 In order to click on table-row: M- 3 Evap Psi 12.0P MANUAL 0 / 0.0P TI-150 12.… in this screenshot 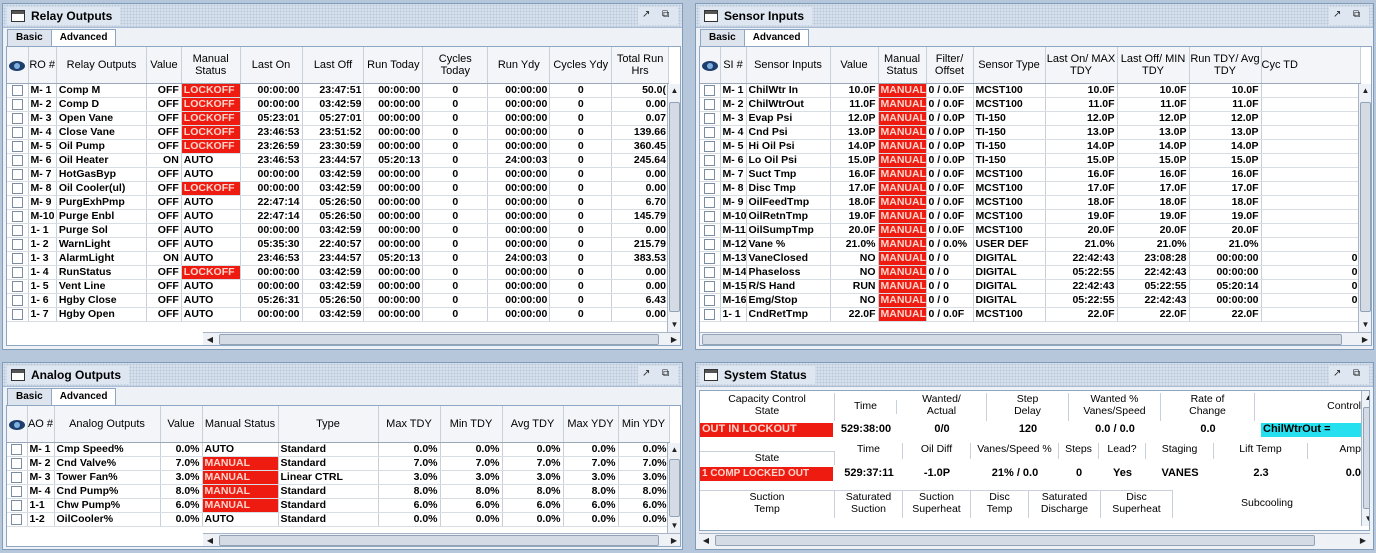, I will do `click(1030, 118)`.